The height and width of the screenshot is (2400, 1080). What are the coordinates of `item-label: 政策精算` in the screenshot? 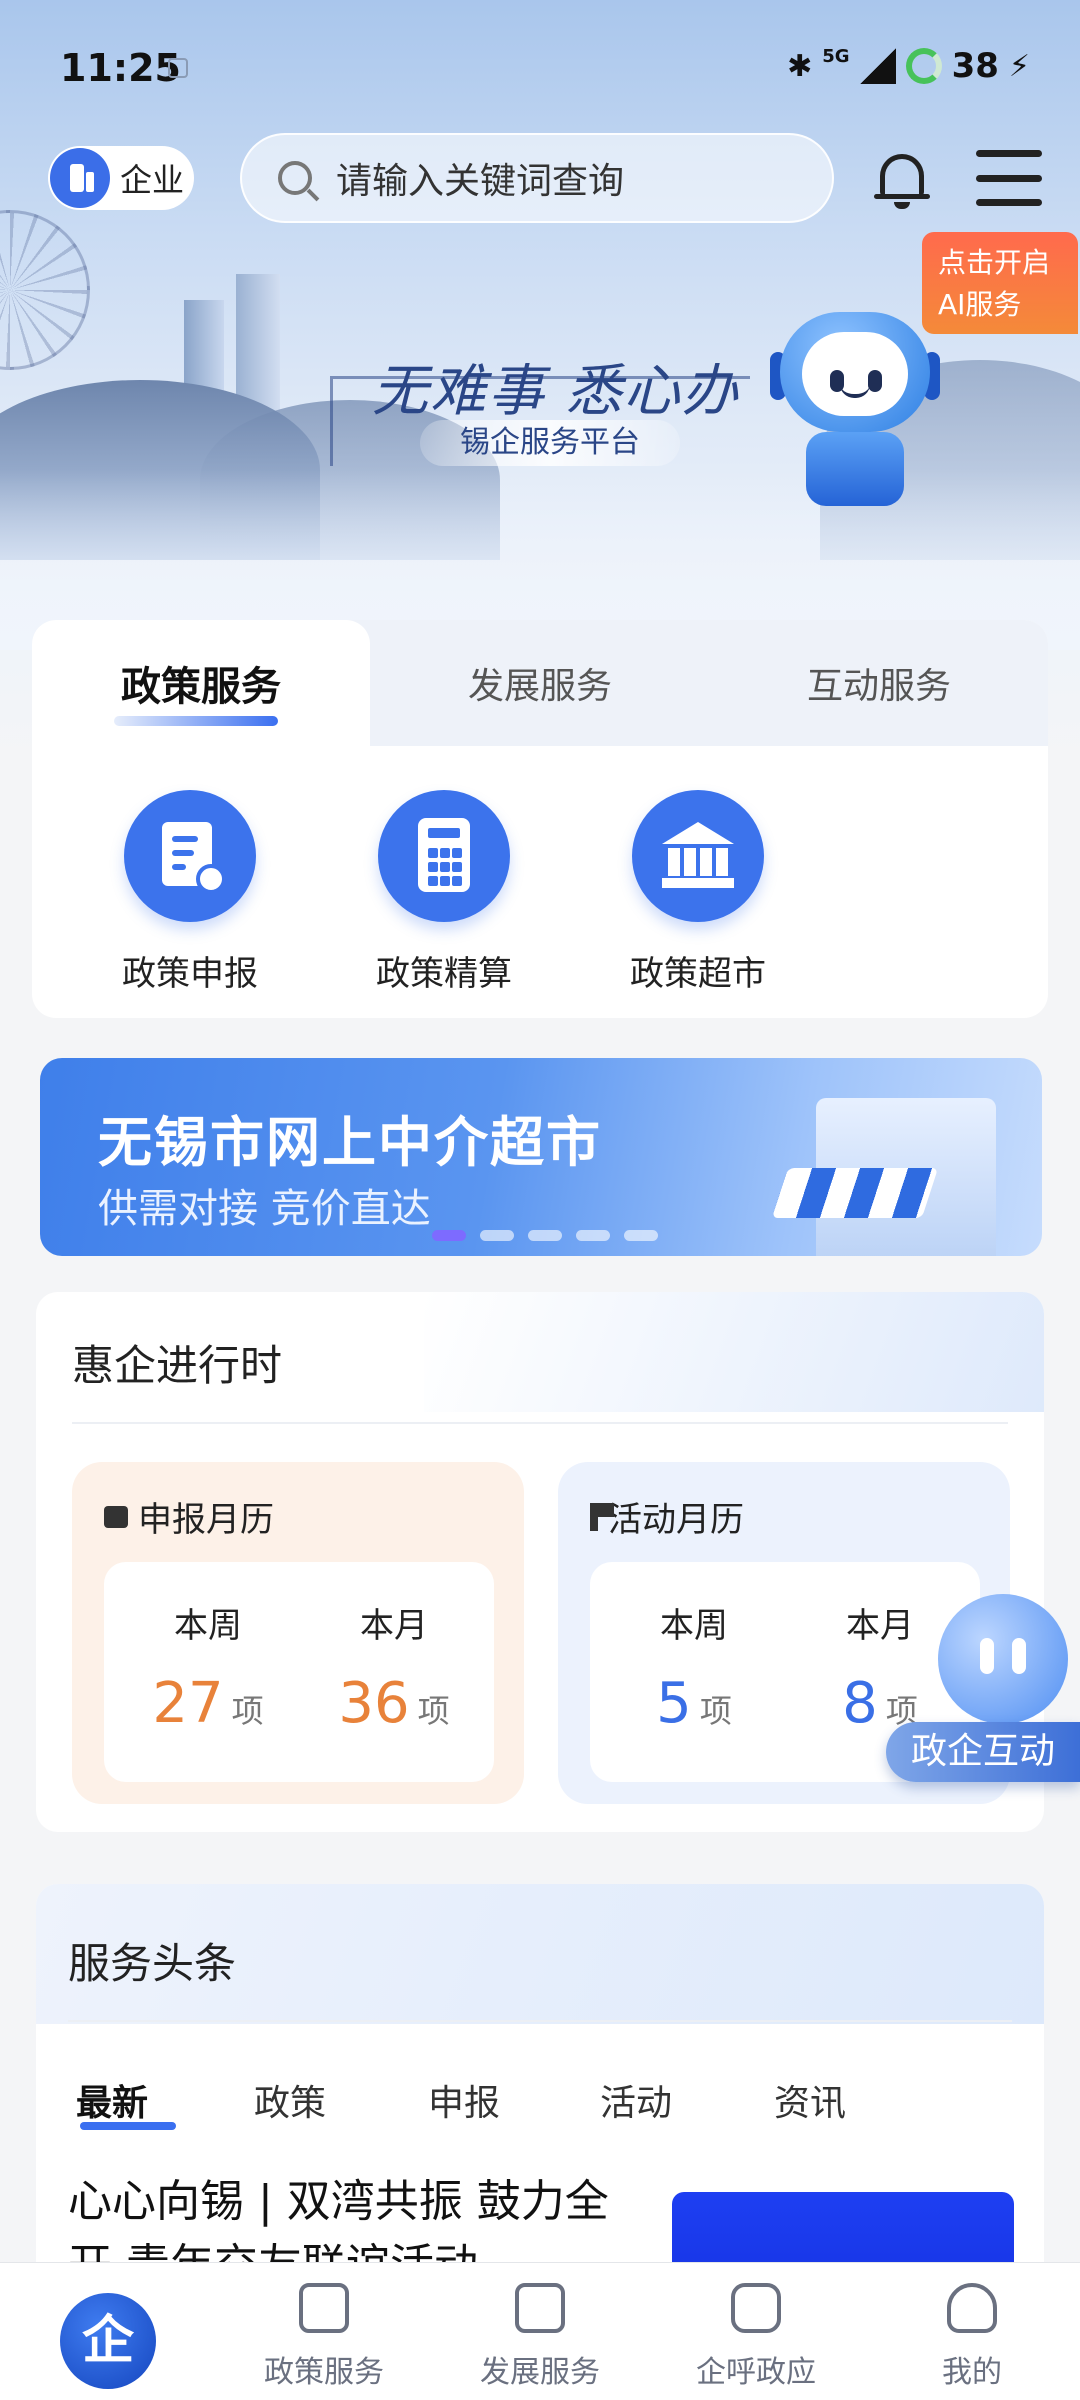 It's located at (444, 974).